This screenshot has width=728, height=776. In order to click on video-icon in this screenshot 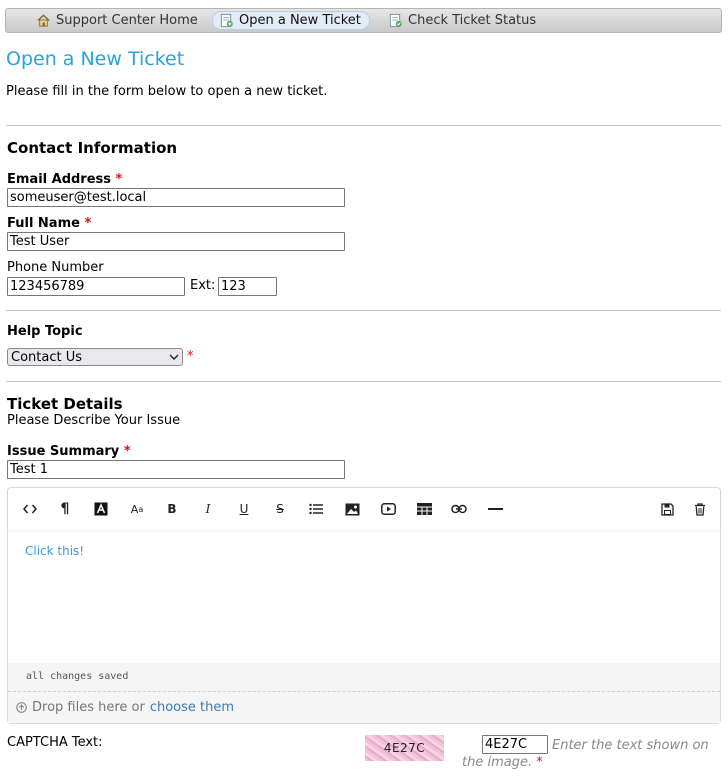, I will do `click(388, 509)`.